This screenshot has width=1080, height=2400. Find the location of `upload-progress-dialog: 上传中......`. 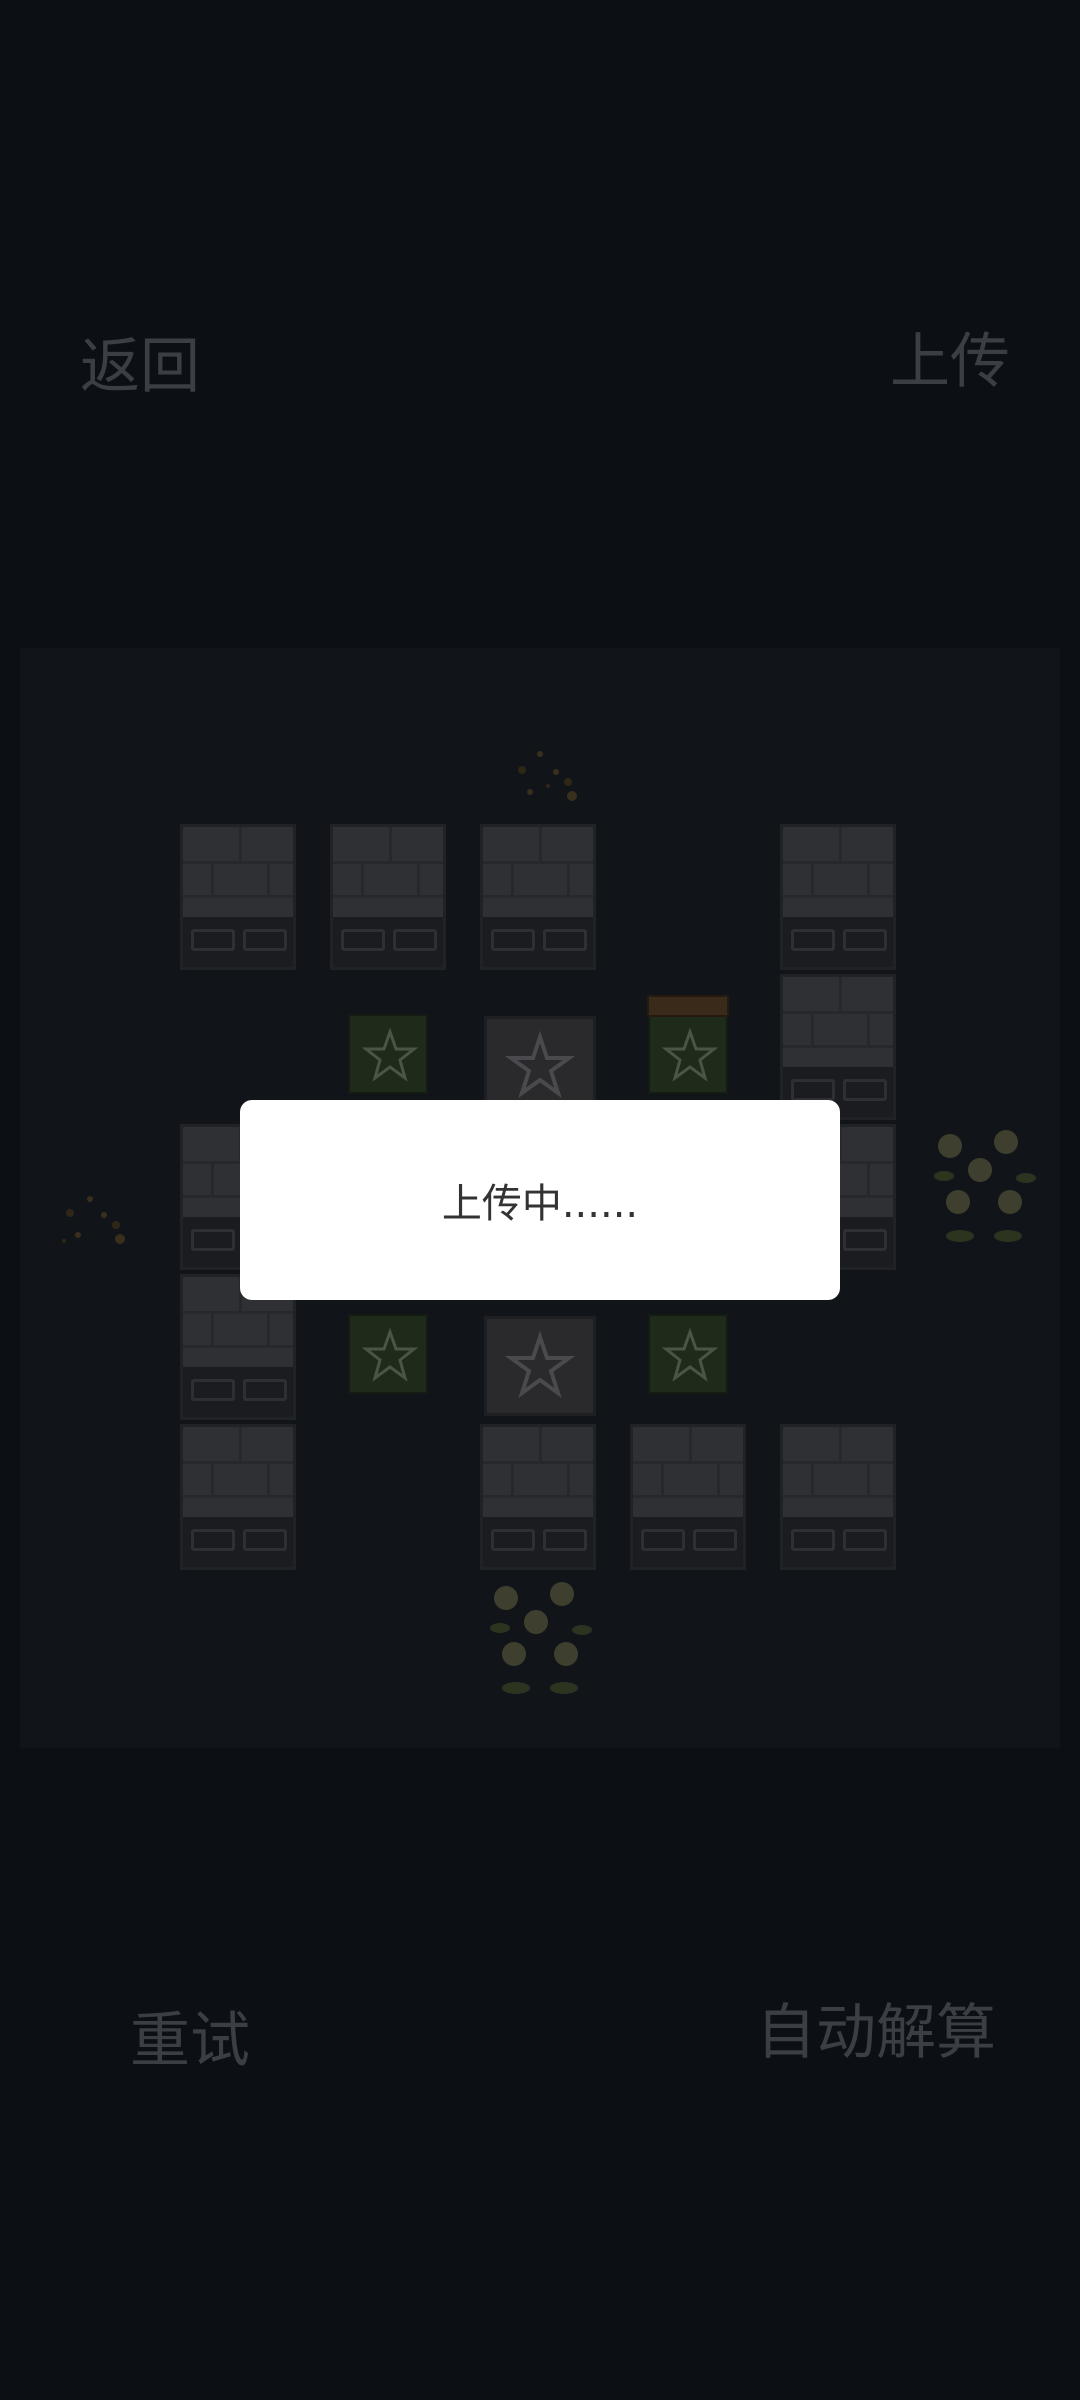

upload-progress-dialog: 上传中...... is located at coordinates (540, 1200).